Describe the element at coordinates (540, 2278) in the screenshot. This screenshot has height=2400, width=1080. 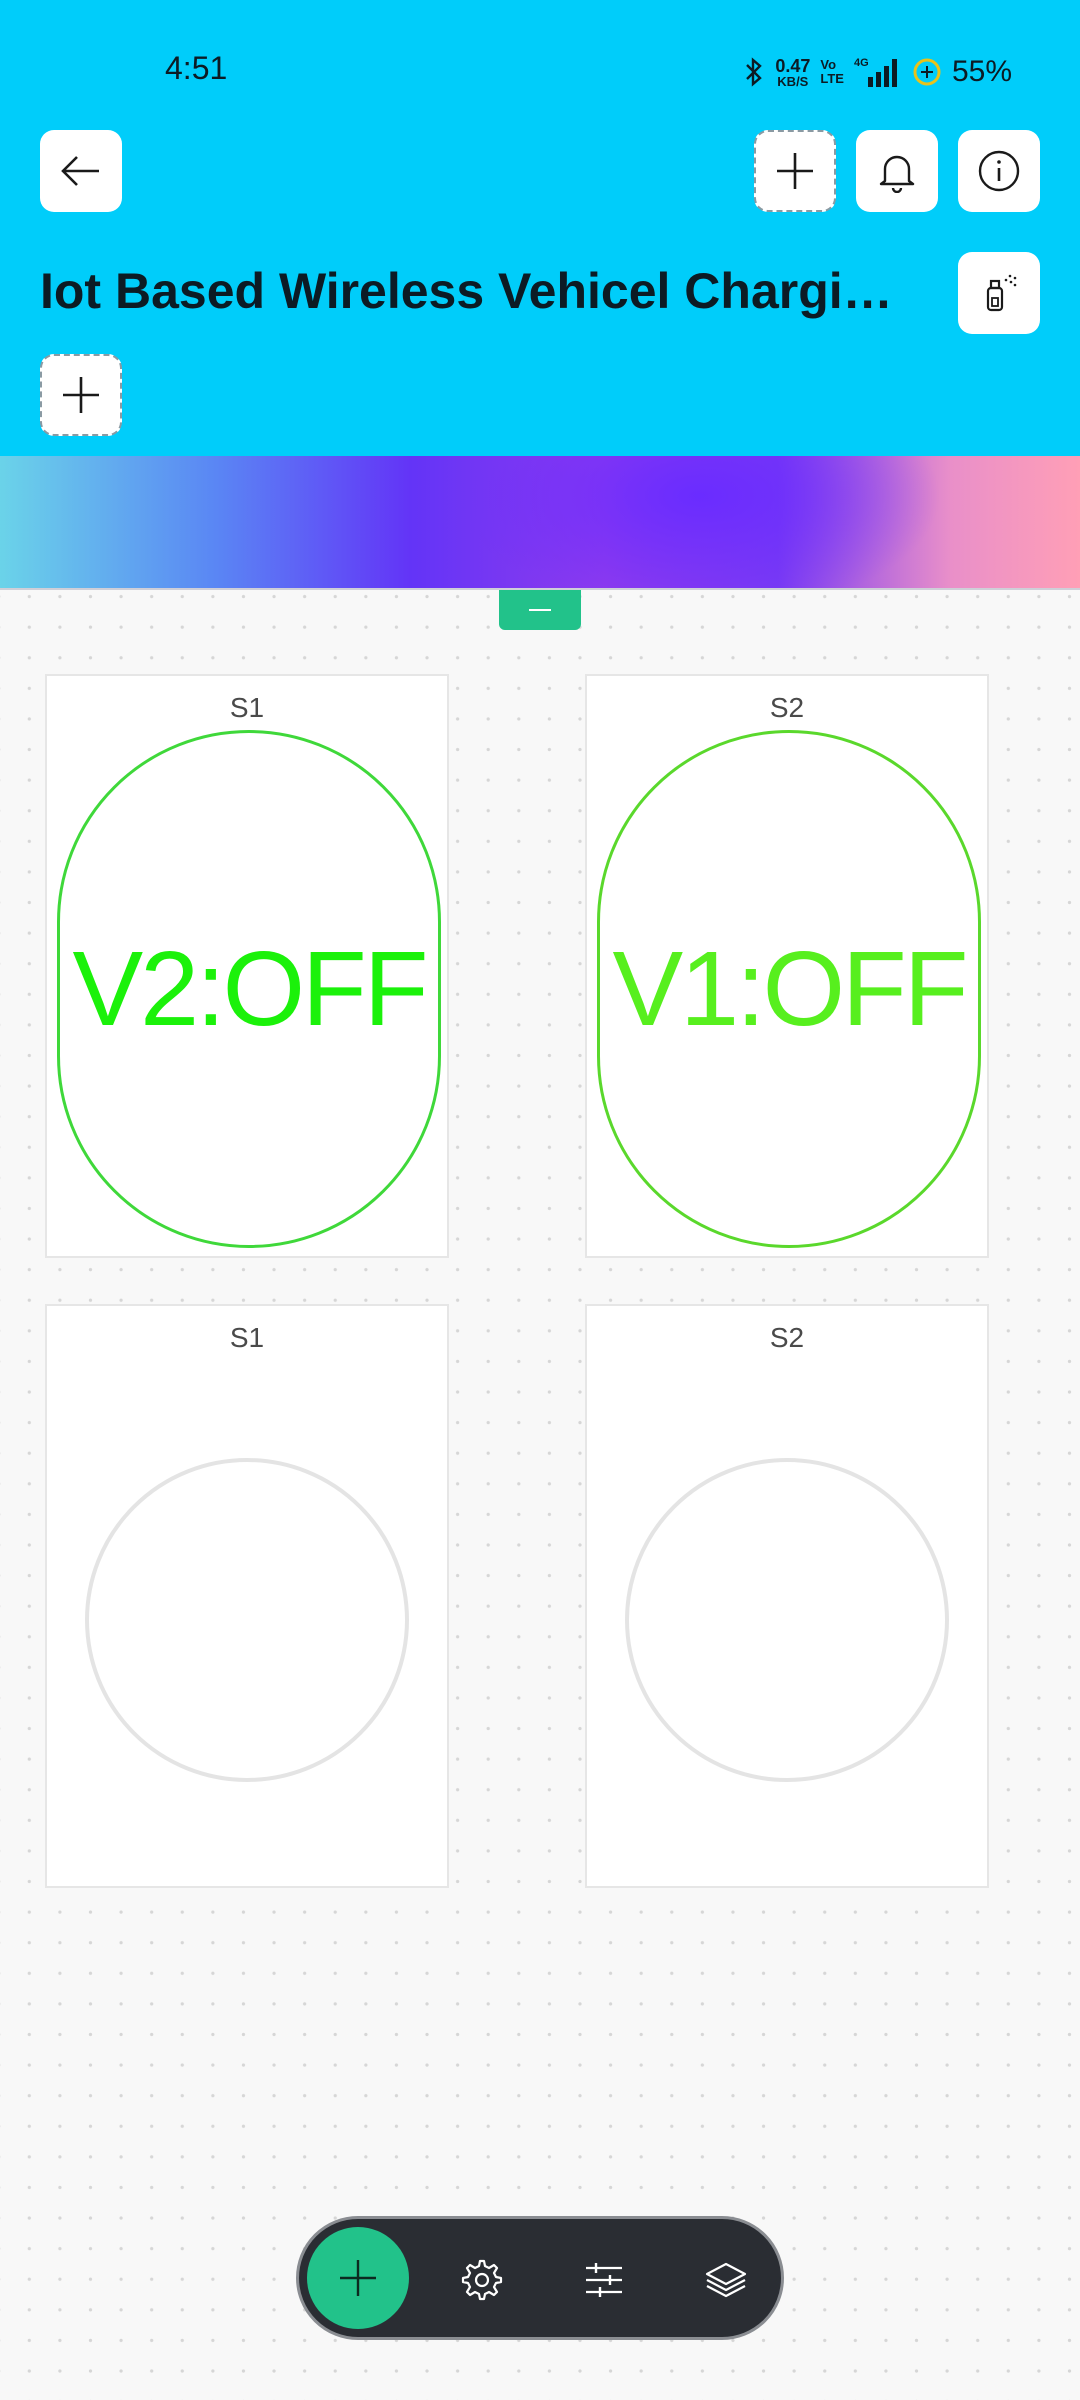
I see `bottom-toolbar` at that location.